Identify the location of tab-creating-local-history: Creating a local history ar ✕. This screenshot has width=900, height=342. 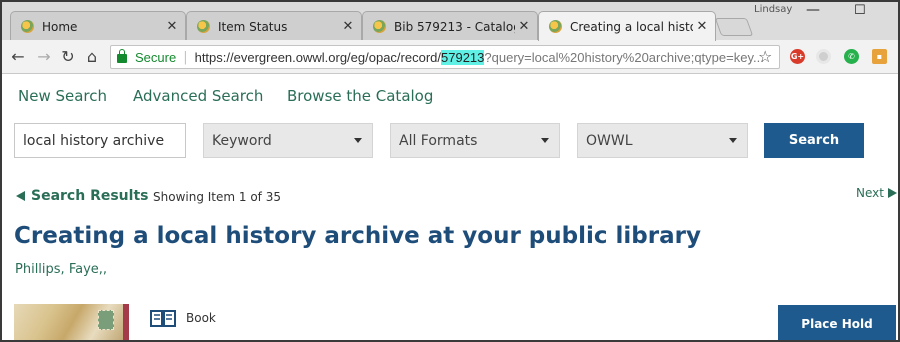
(627, 26).